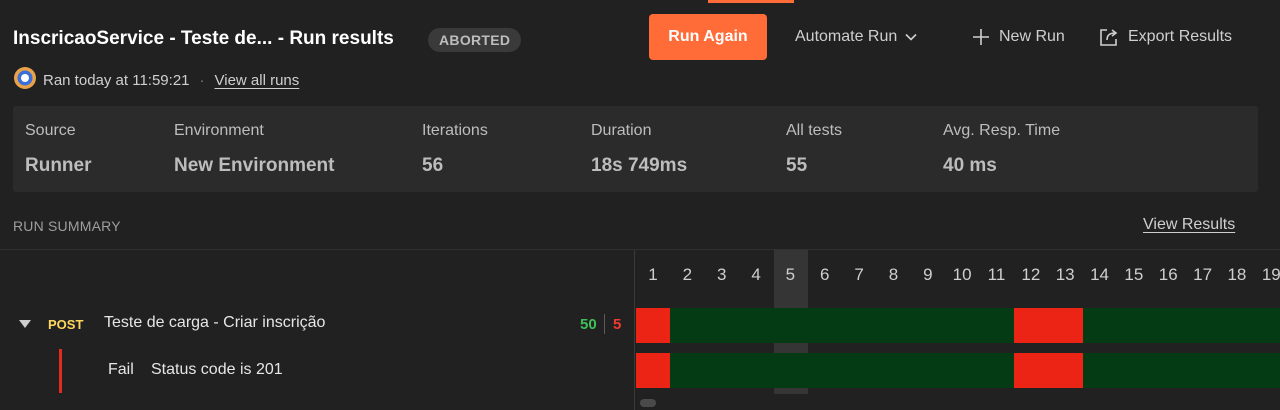 The width and height of the screenshot is (1280, 410). What do you see at coordinates (708, 37) in the screenshot?
I see `run-again-button: Run Again` at bounding box center [708, 37].